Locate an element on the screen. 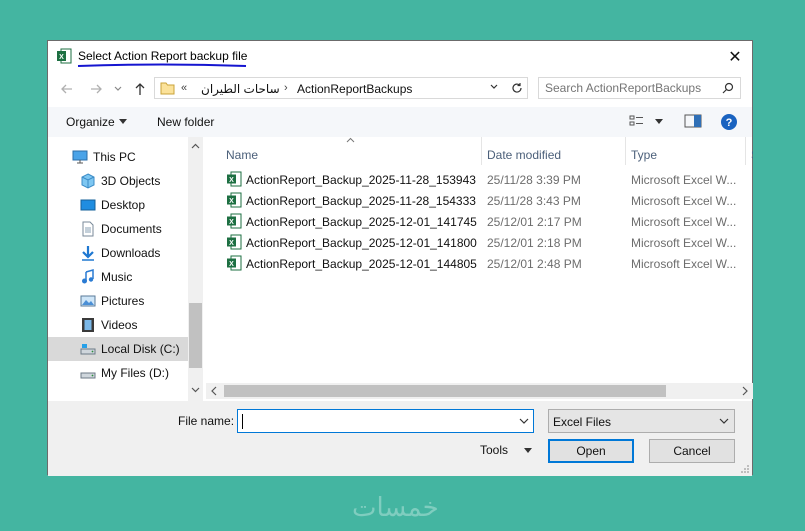  folder-icon is located at coordinates (167, 88).